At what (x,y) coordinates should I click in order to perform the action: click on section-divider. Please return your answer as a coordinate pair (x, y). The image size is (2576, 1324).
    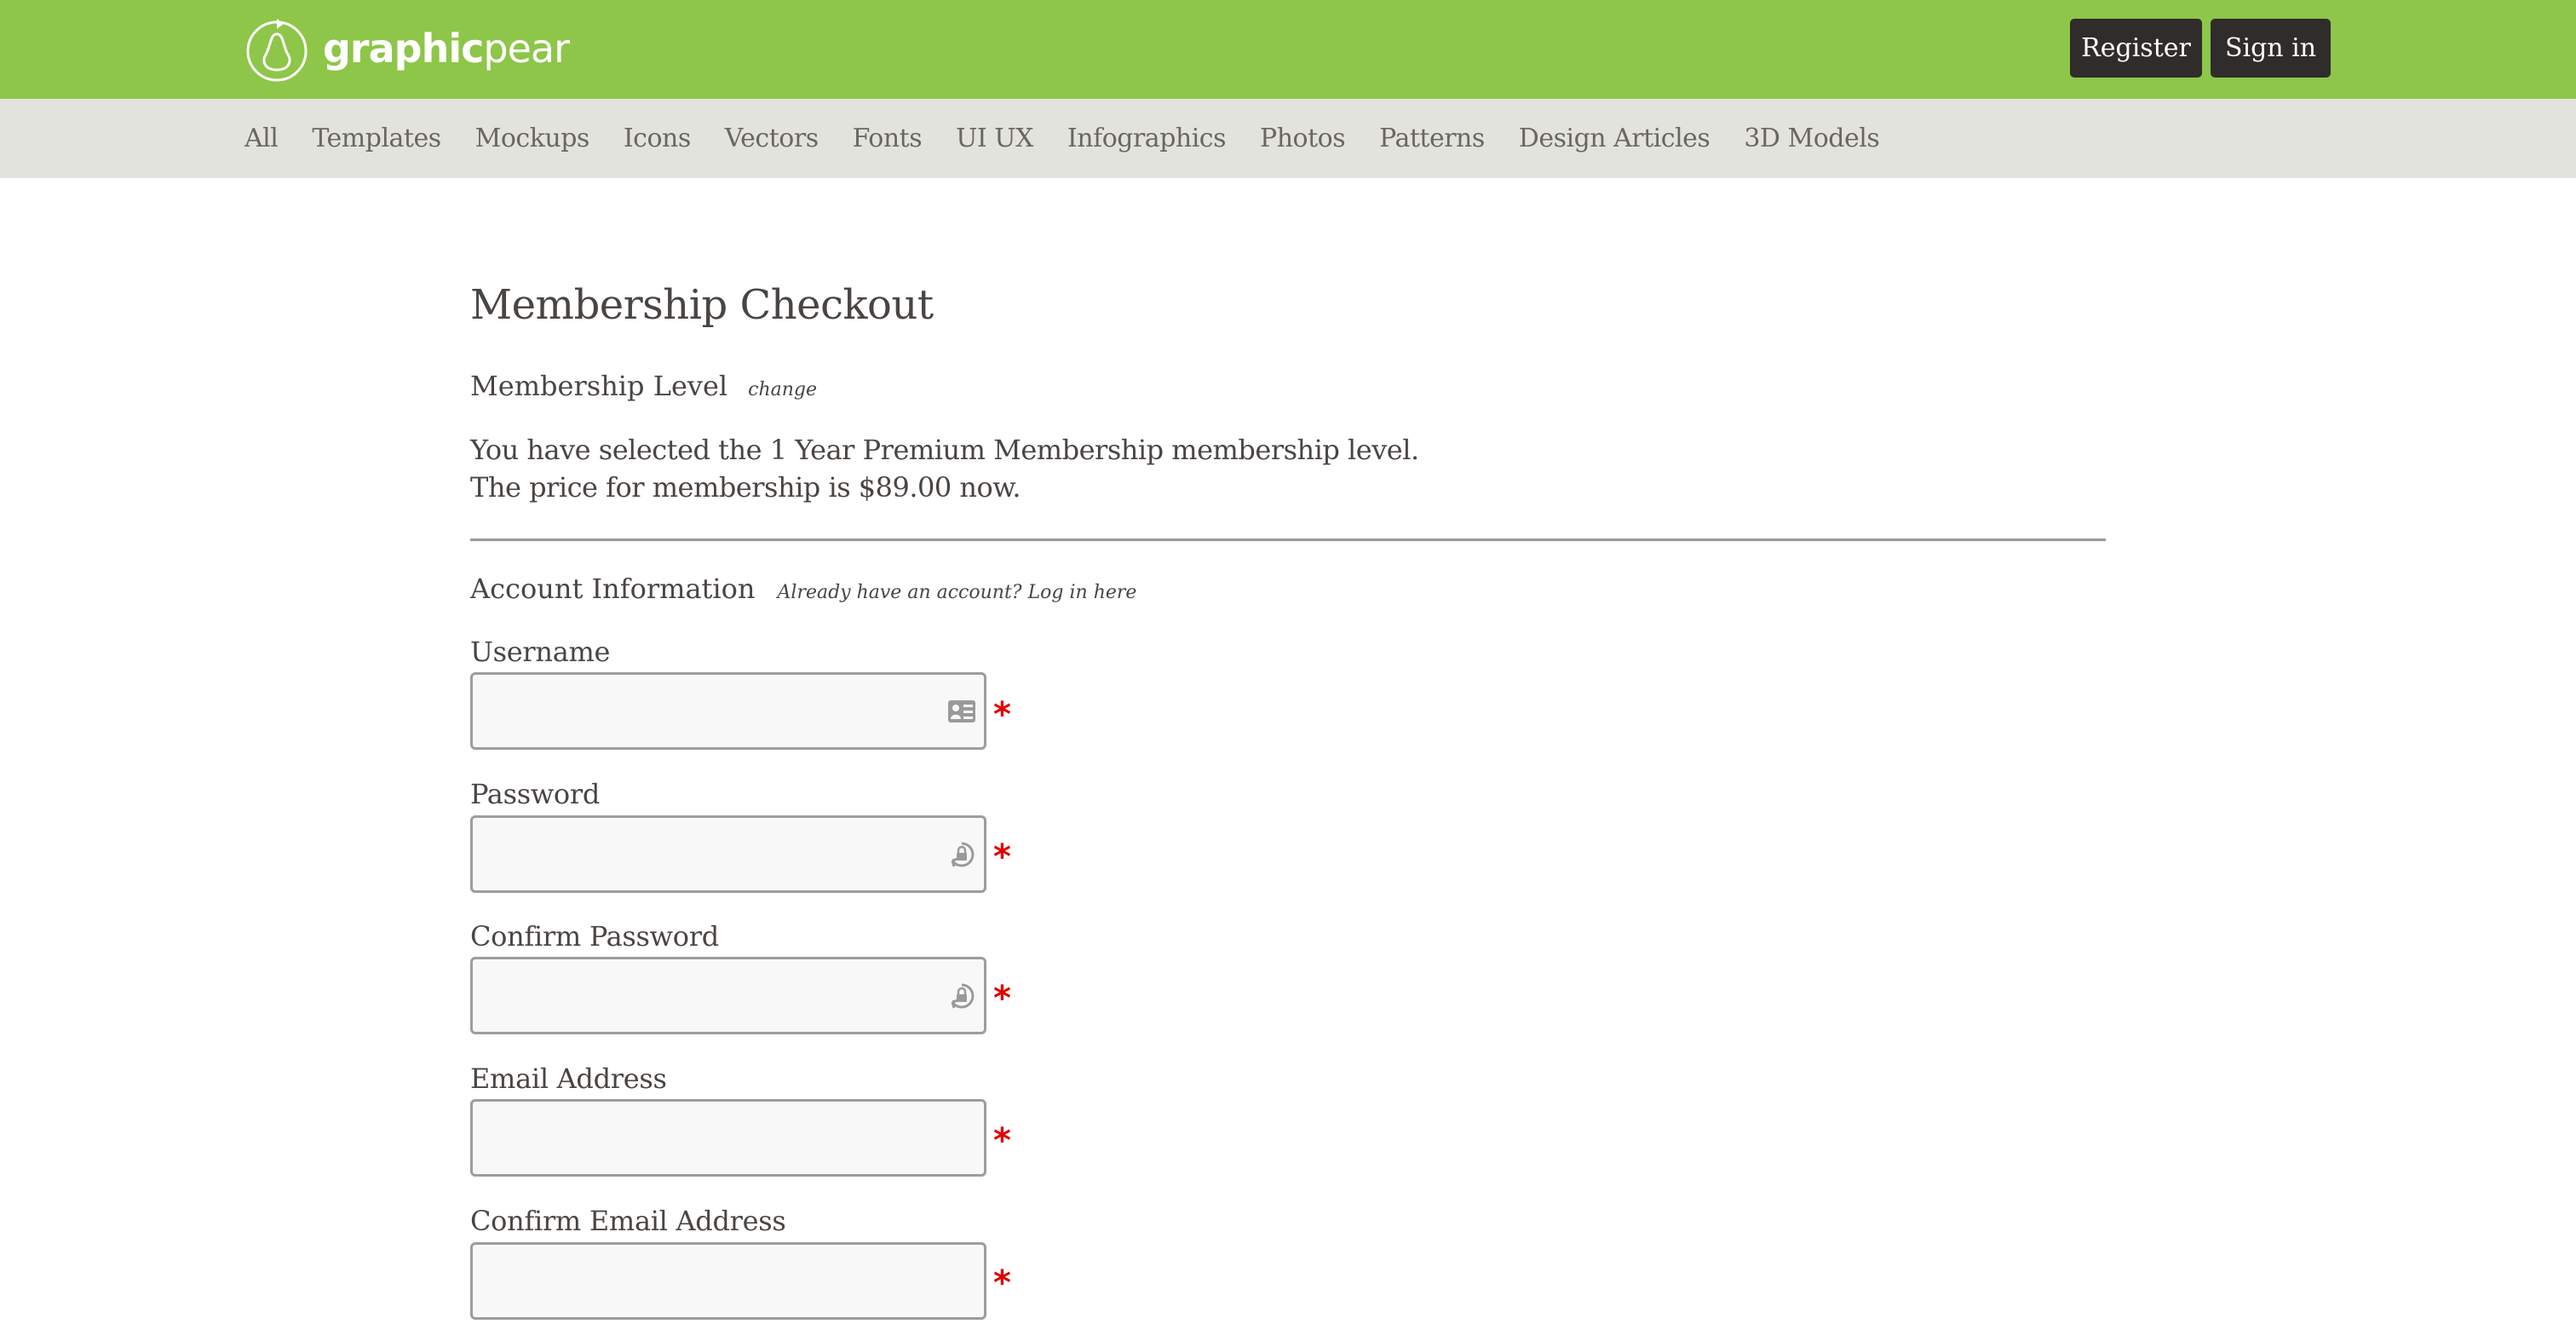
    Looking at the image, I should click on (1288, 540).